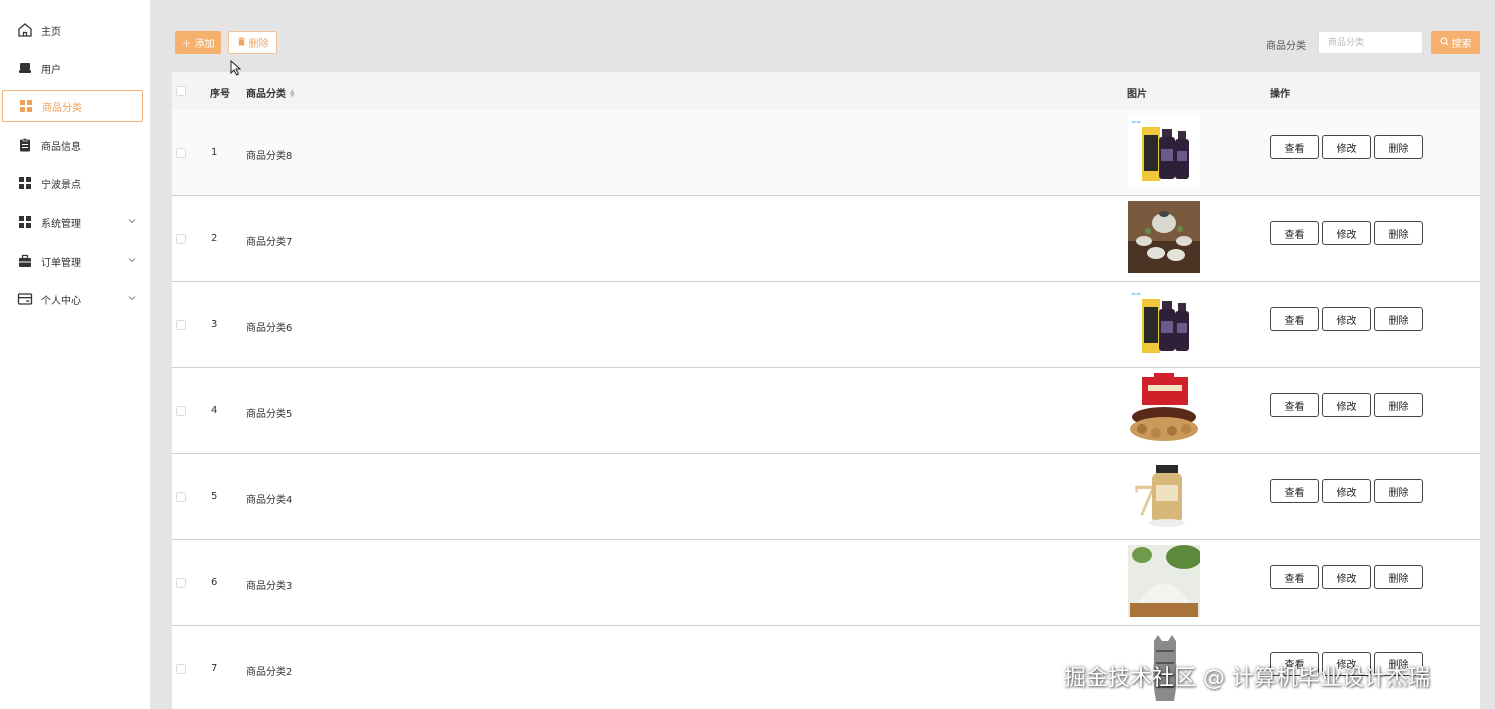 The height and width of the screenshot is (709, 1495). Describe the element at coordinates (214, 324) in the screenshot. I see `row-index: 3` at that location.